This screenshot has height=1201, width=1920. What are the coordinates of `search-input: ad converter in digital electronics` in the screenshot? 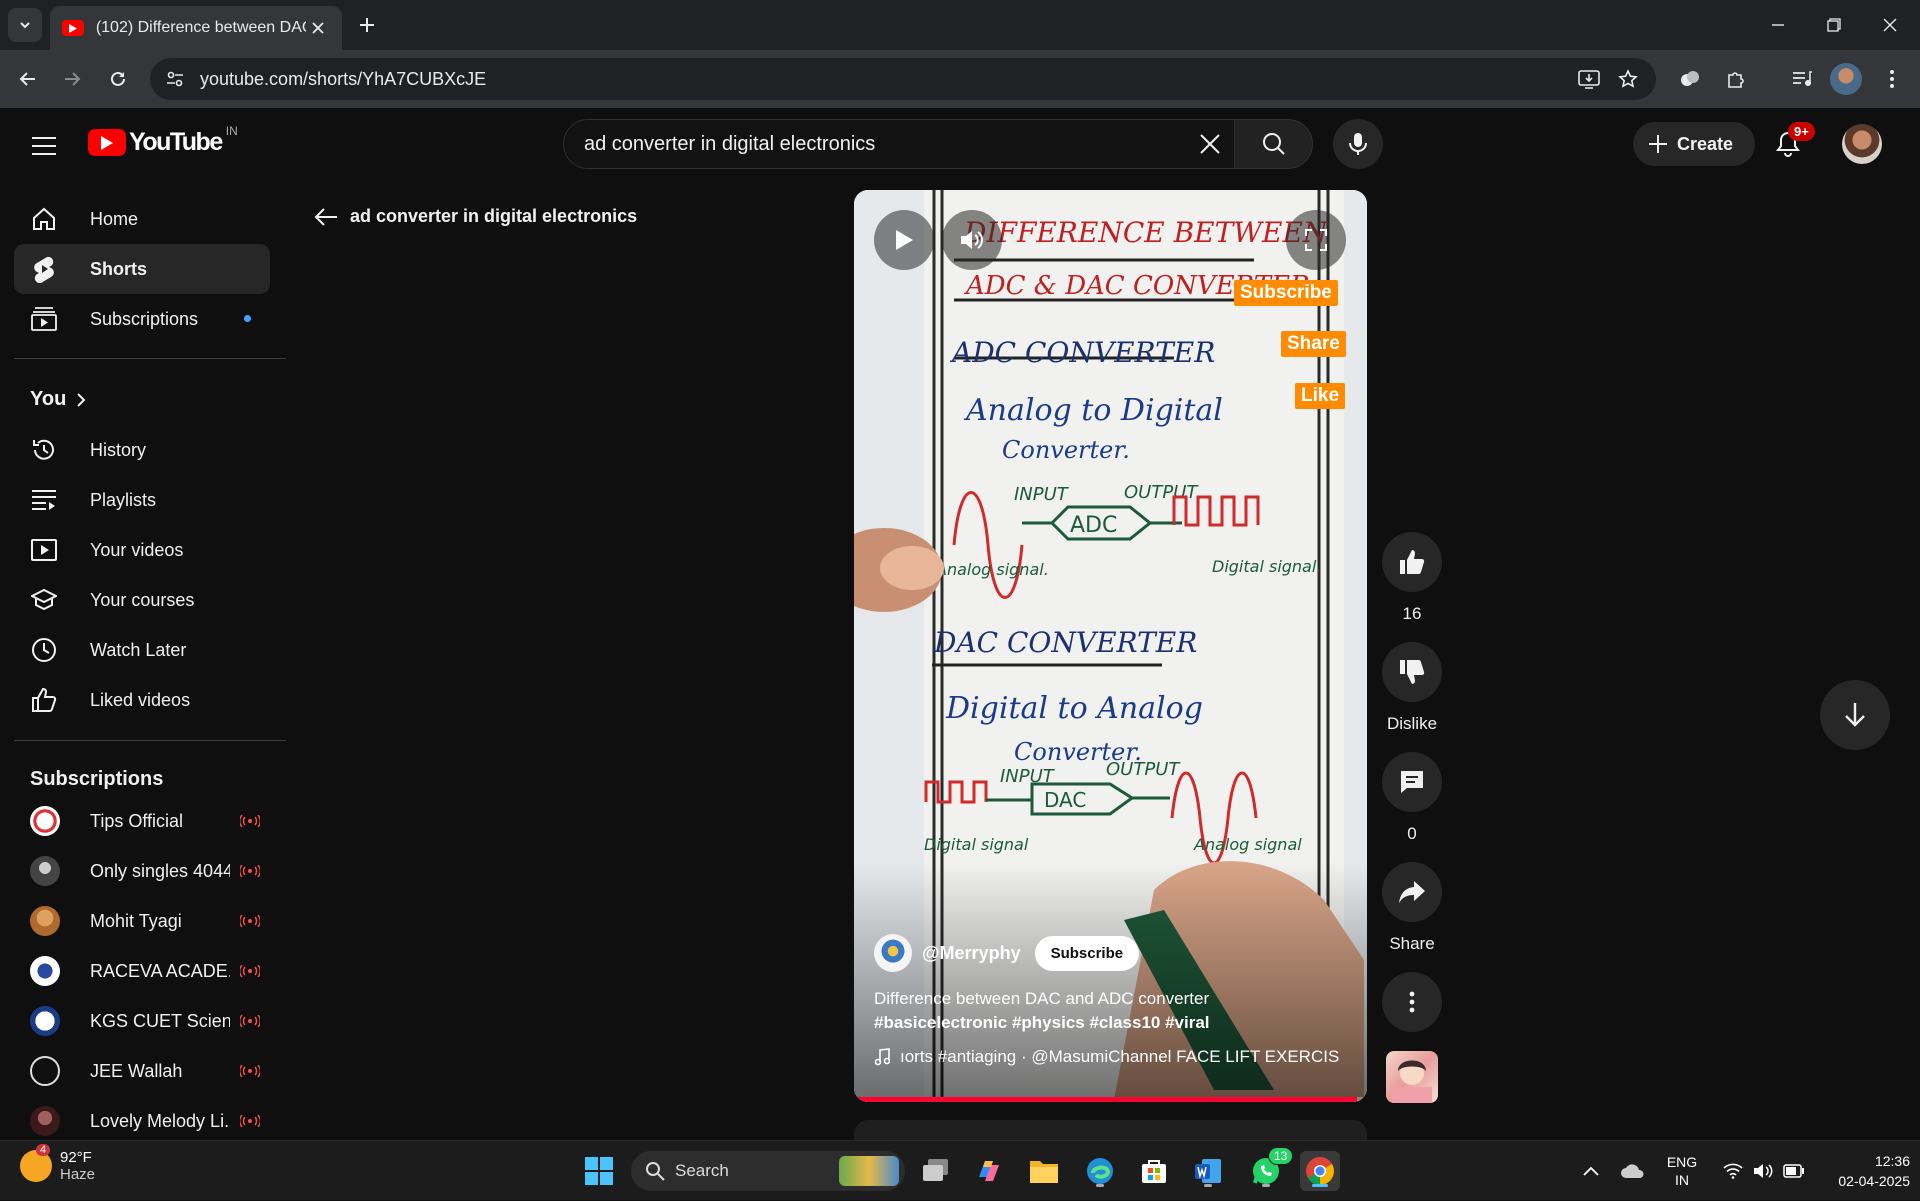 It's located at (899, 144).